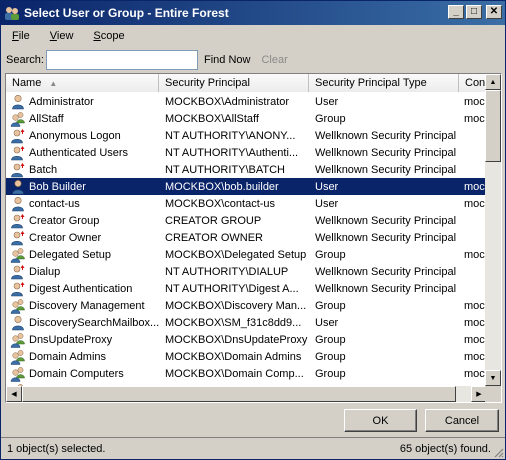 The height and width of the screenshot is (460, 506). I want to click on window-title: Select User or Group - Entire Forest, so click(126, 13).